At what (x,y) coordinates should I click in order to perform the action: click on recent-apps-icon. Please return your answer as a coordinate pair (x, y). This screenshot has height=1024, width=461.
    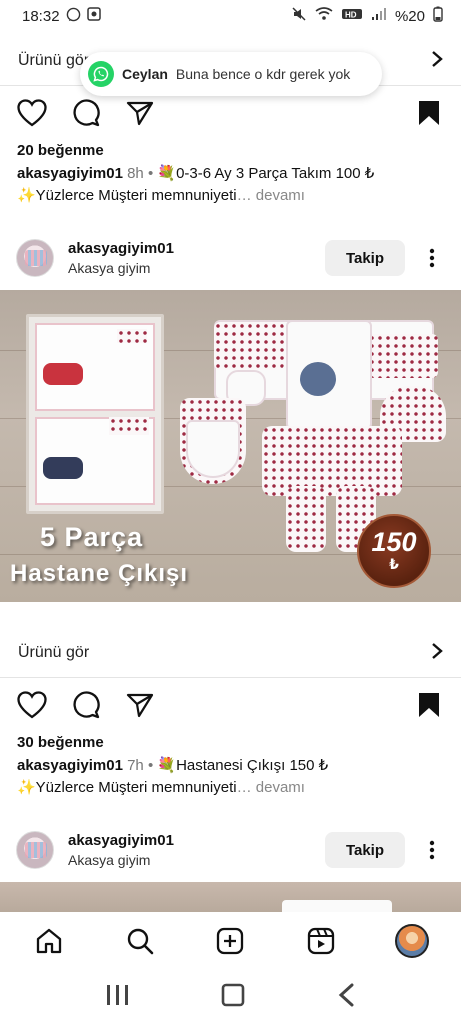
    Looking at the image, I should click on (118, 997).